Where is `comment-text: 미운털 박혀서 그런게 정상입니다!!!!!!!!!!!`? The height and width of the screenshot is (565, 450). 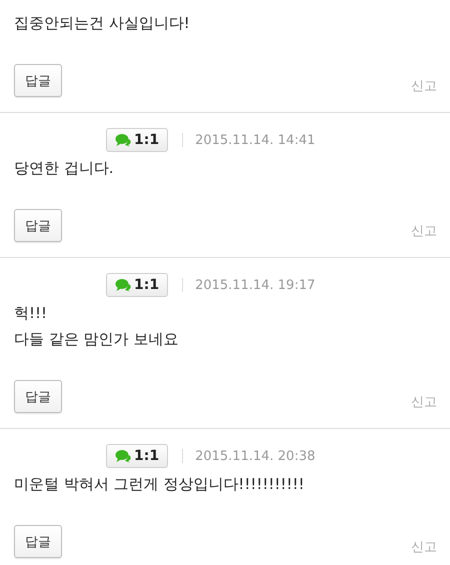
comment-text: 미운털 박혀서 그런게 정상입니다!!!!!!!!!!! is located at coordinates (160, 484).